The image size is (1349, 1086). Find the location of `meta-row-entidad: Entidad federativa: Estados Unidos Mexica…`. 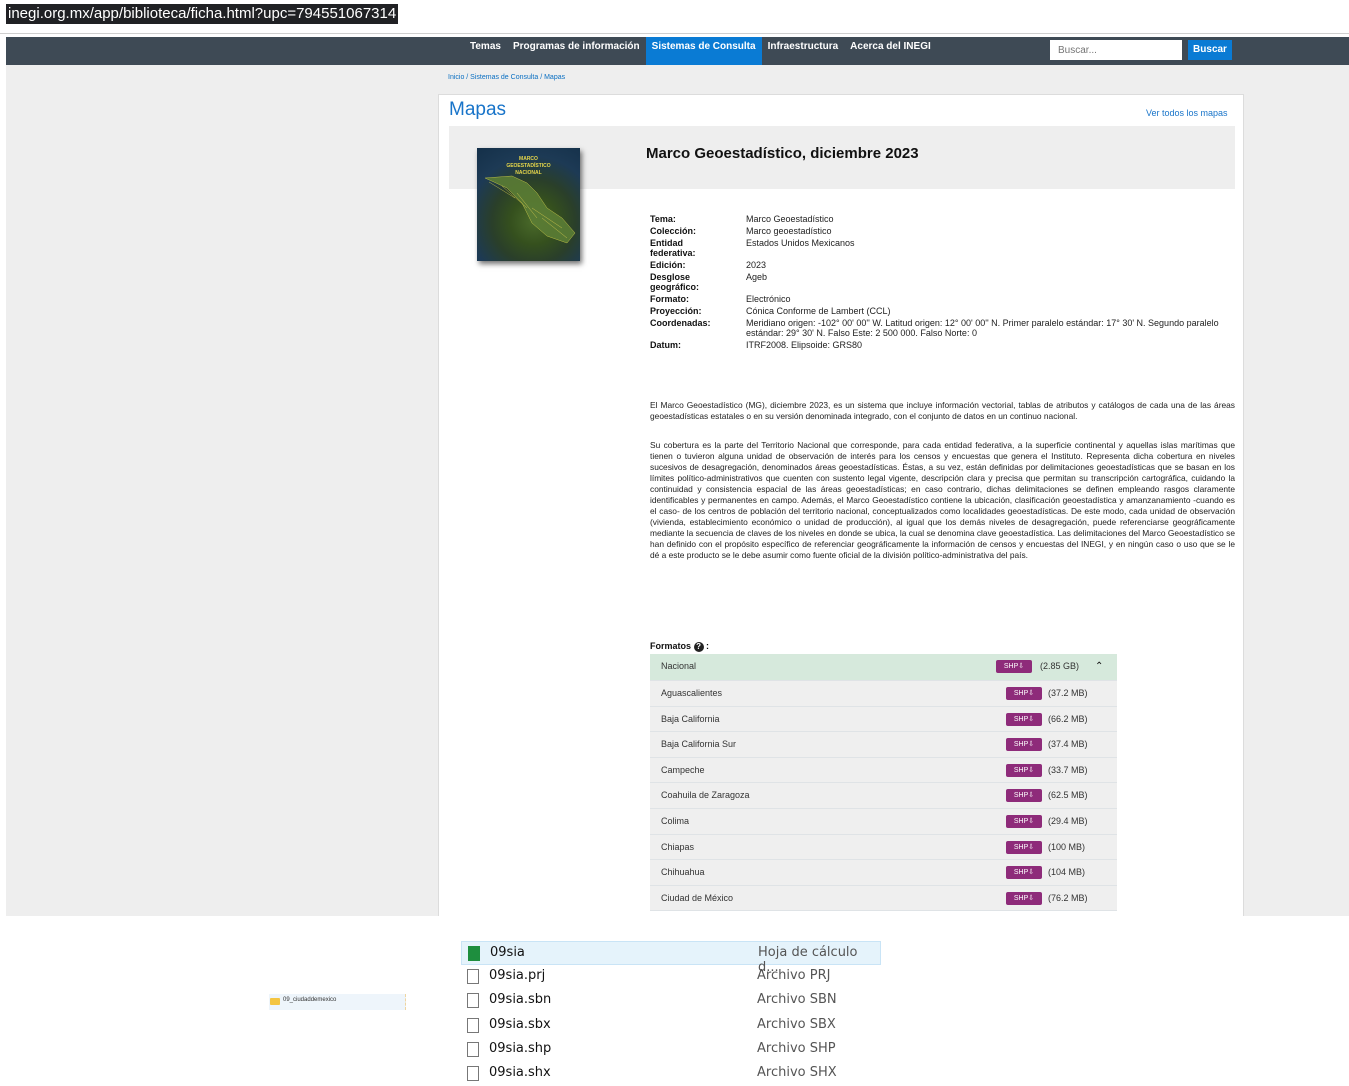

meta-row-entidad: Entidad federativa: Estados Unidos Mexica… is located at coordinates (752, 248).